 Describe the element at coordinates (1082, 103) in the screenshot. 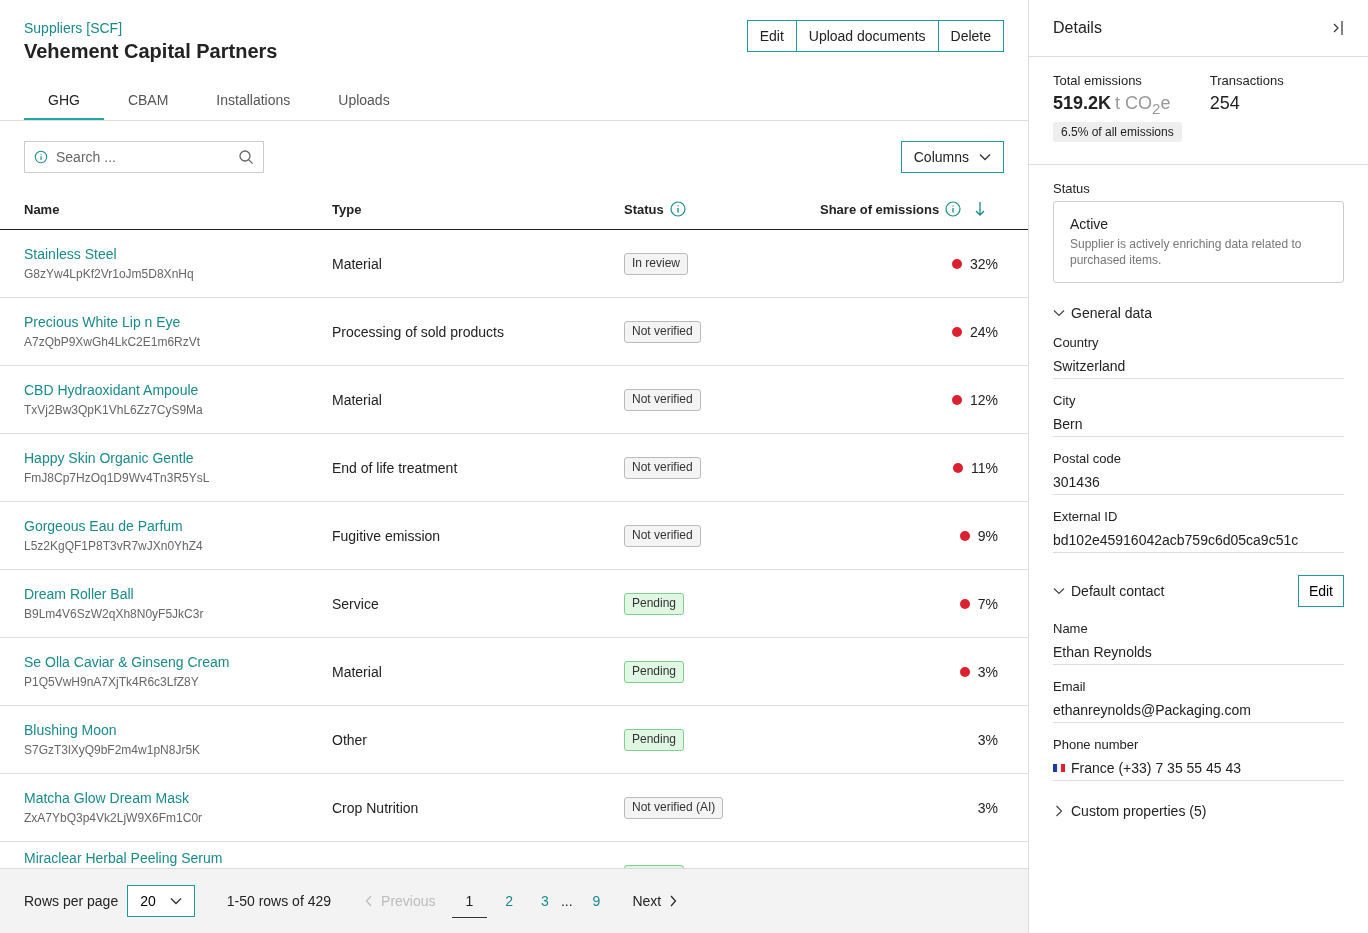

I see `stat-value: 519.2K` at that location.